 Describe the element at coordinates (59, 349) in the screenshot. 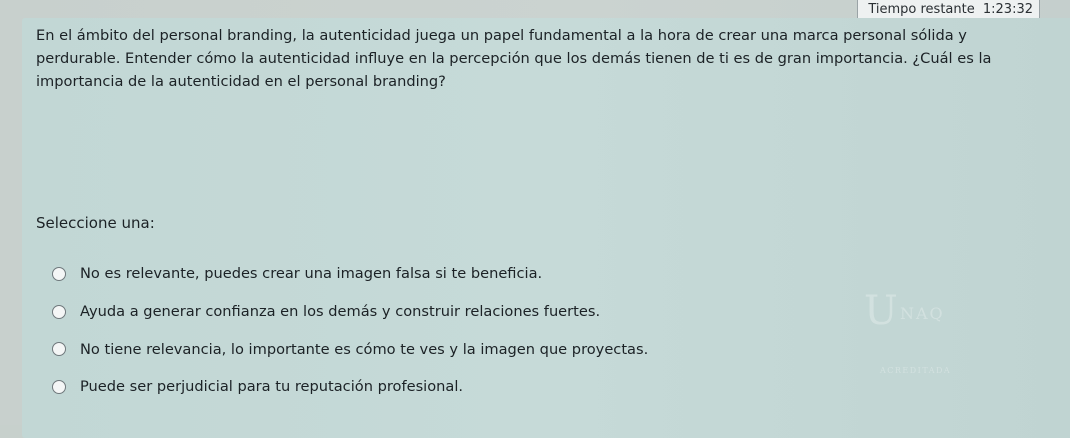

I see `radio-button-c` at that location.